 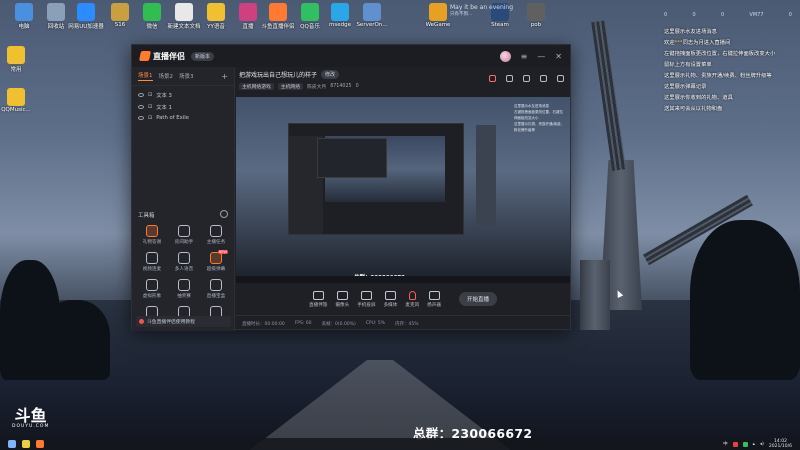 I want to click on version-pill: 新版本, so click(x=203, y=56).